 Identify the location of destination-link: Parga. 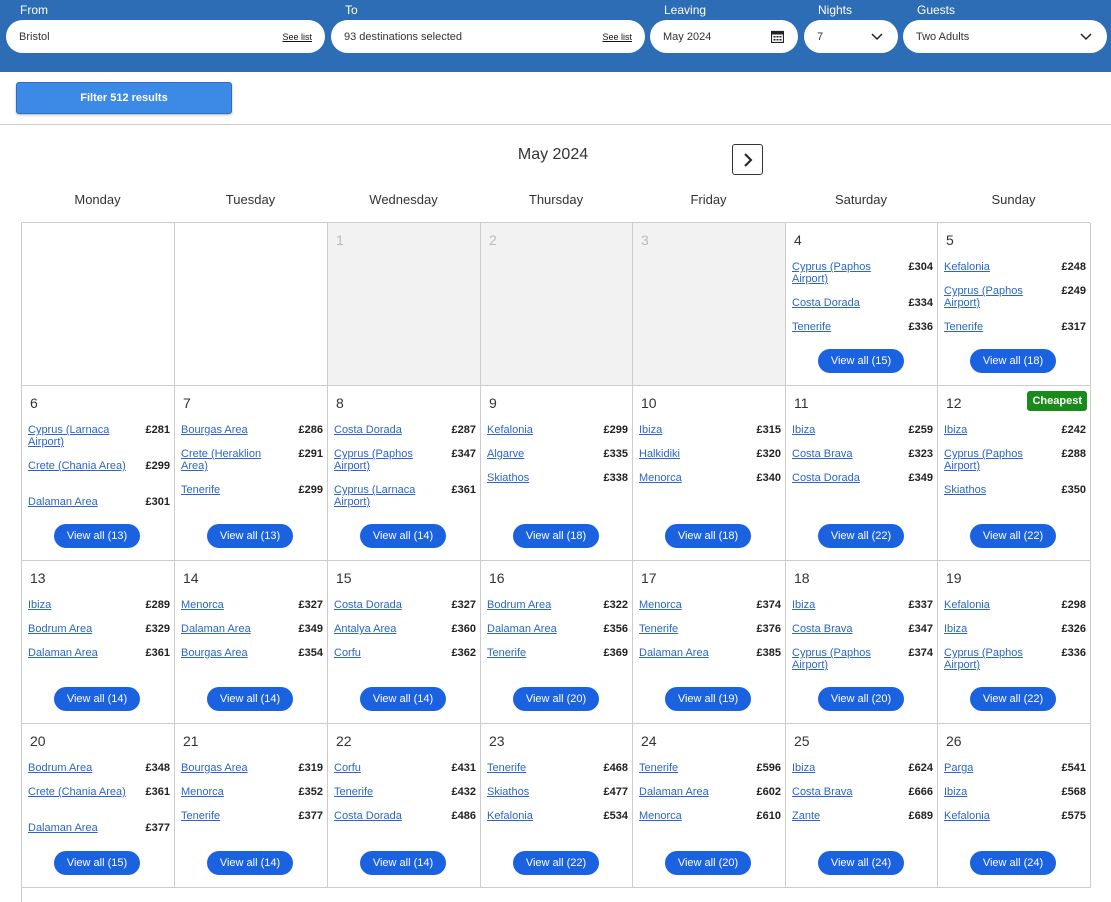
(958, 768).